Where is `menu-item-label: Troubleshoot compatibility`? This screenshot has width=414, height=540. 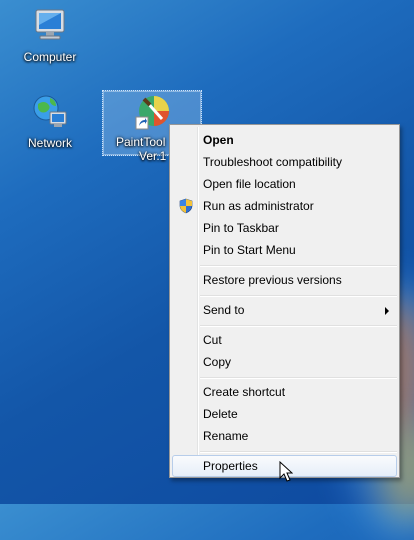
menu-item-label: Troubleshoot compatibility is located at coordinates (272, 162).